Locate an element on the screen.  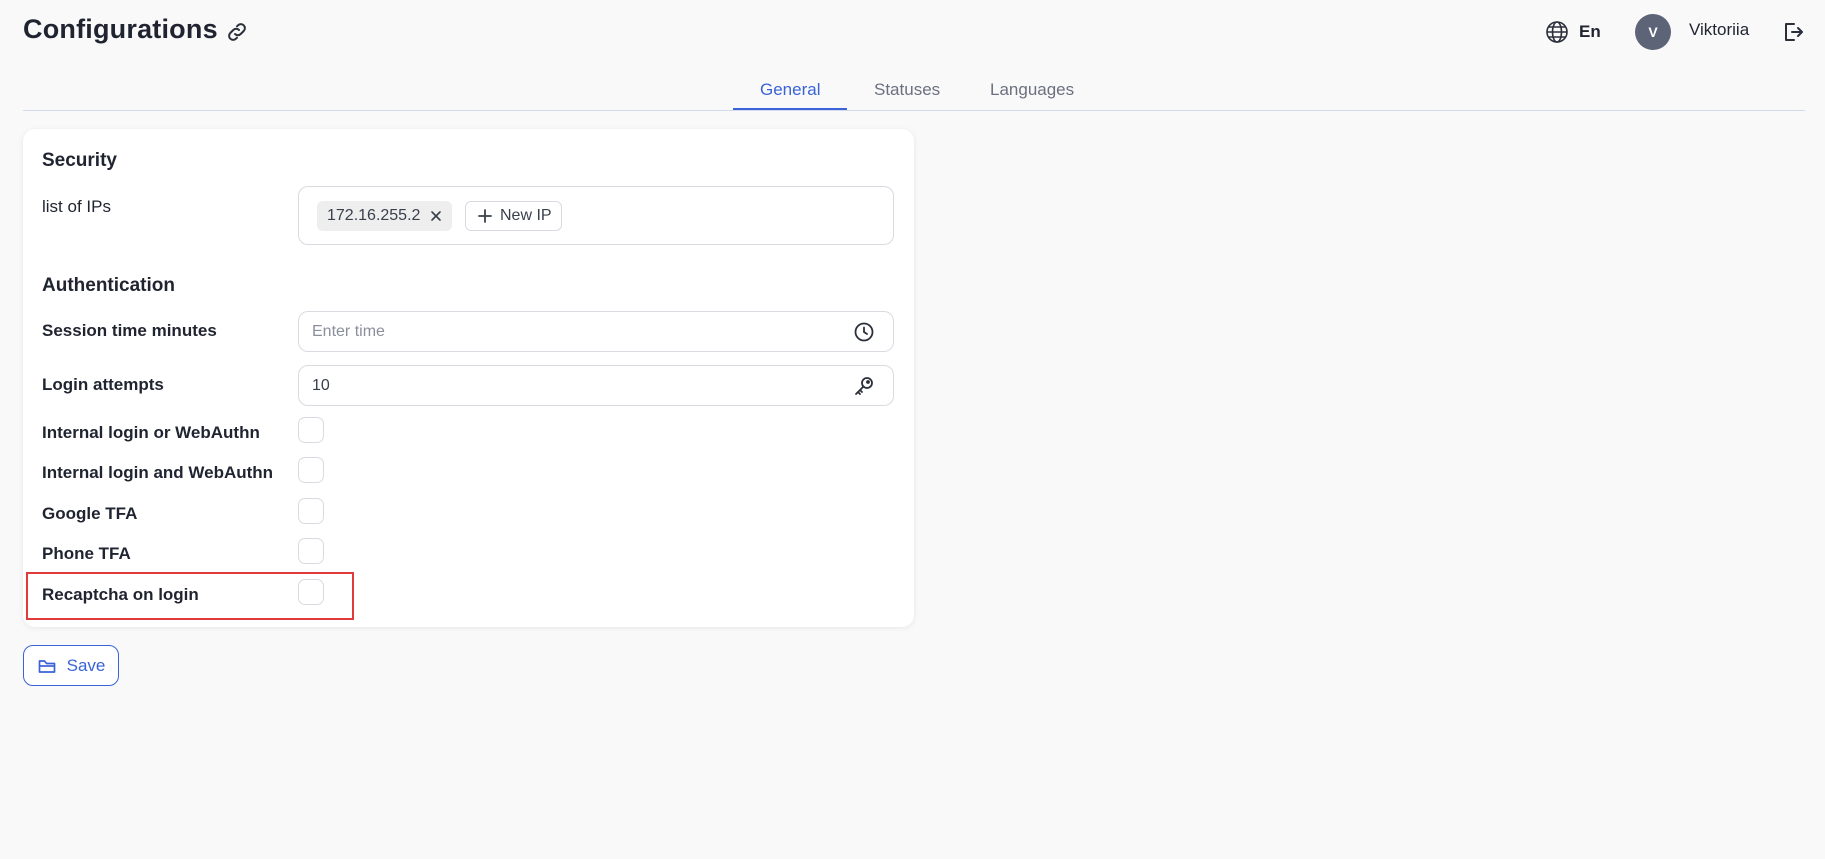
ip-chip-label: 172.16.255.2 is located at coordinates (374, 215).